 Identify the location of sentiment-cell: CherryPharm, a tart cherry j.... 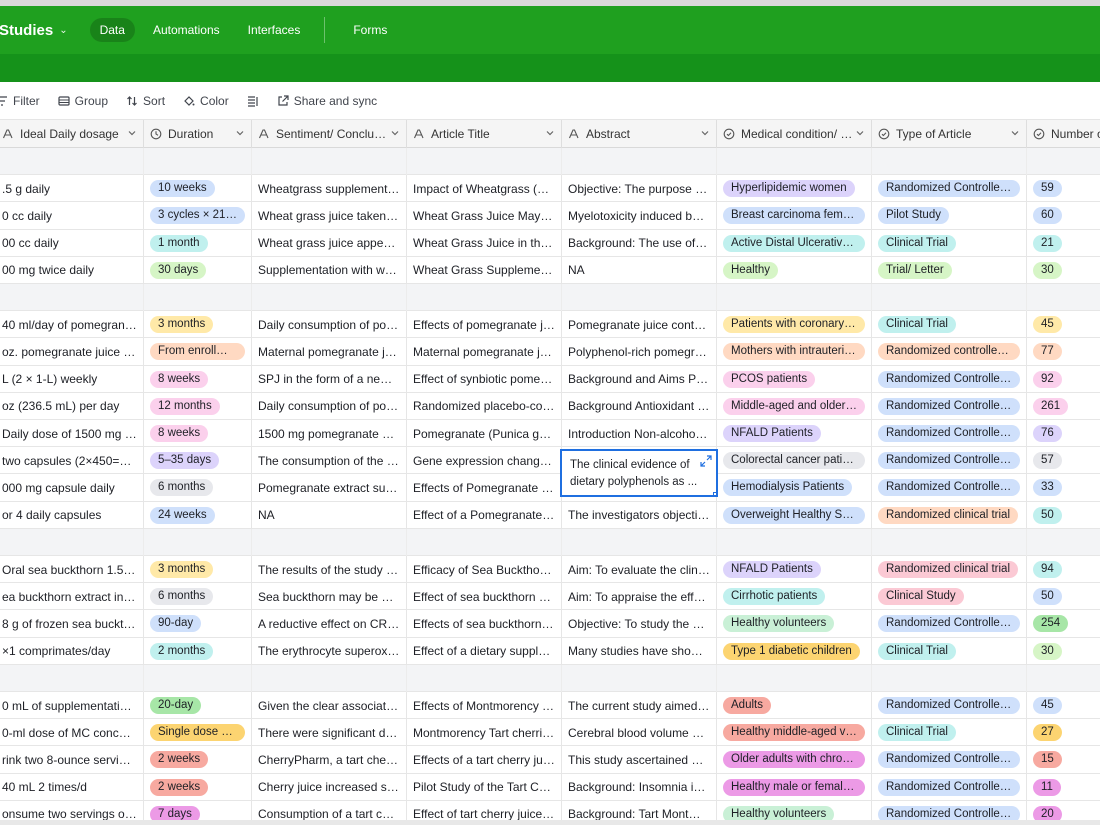
(329, 760).